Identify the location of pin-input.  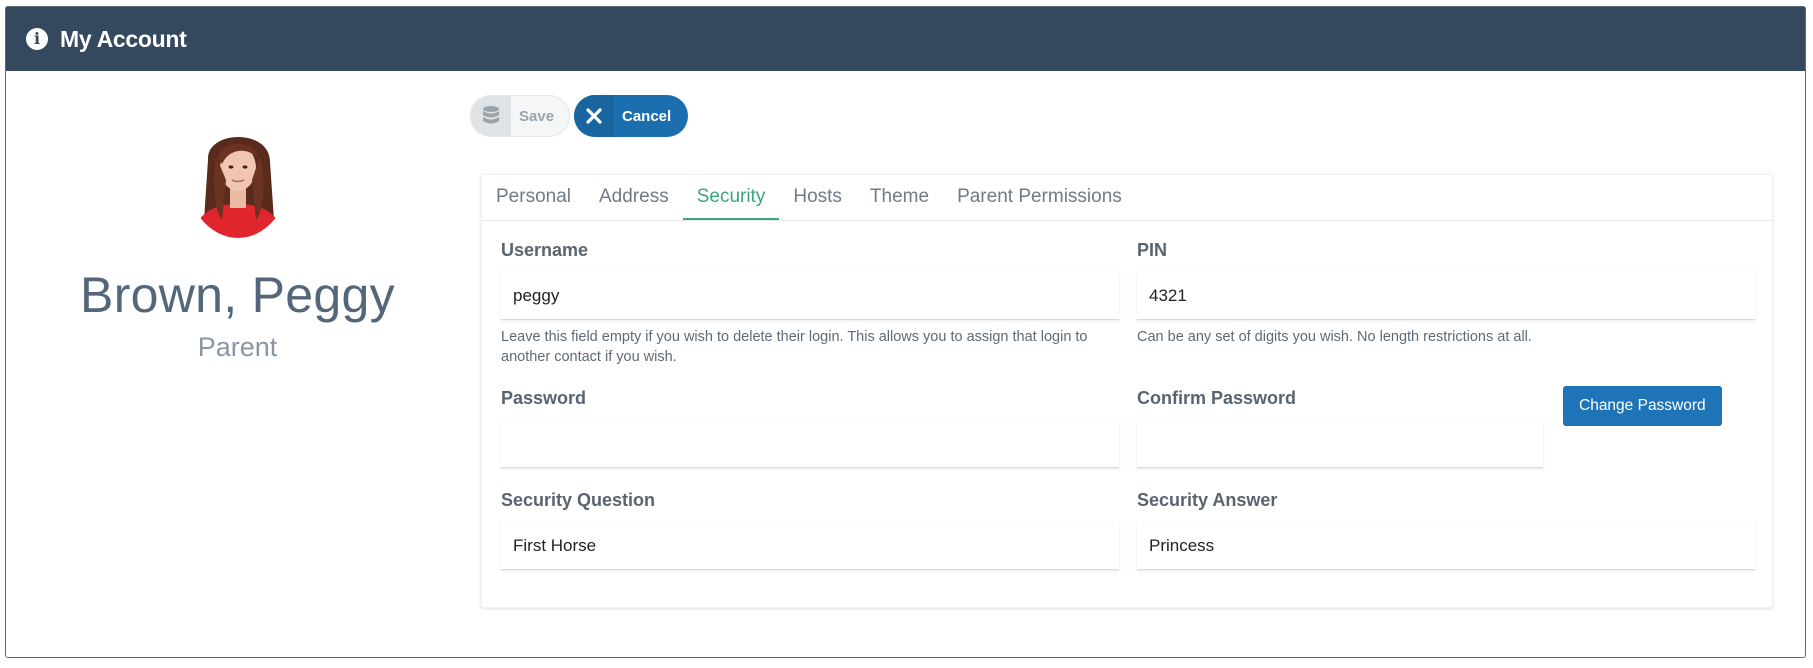
(1446, 296).